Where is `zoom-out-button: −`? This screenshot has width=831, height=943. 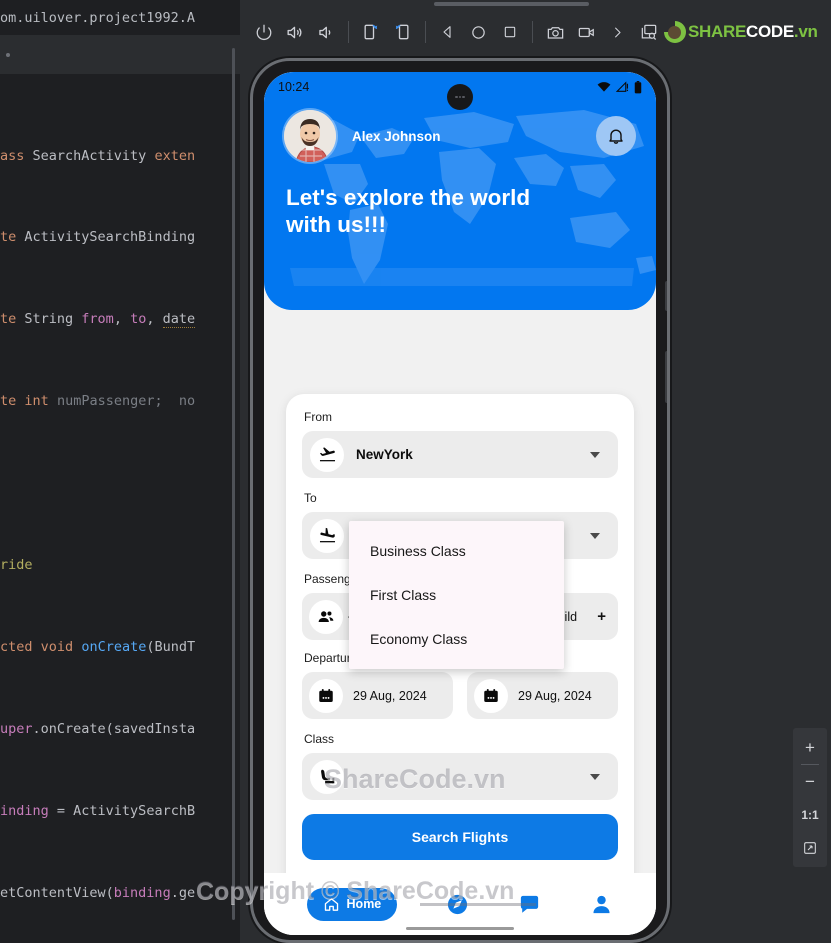
zoom-out-button: − is located at coordinates (810, 781).